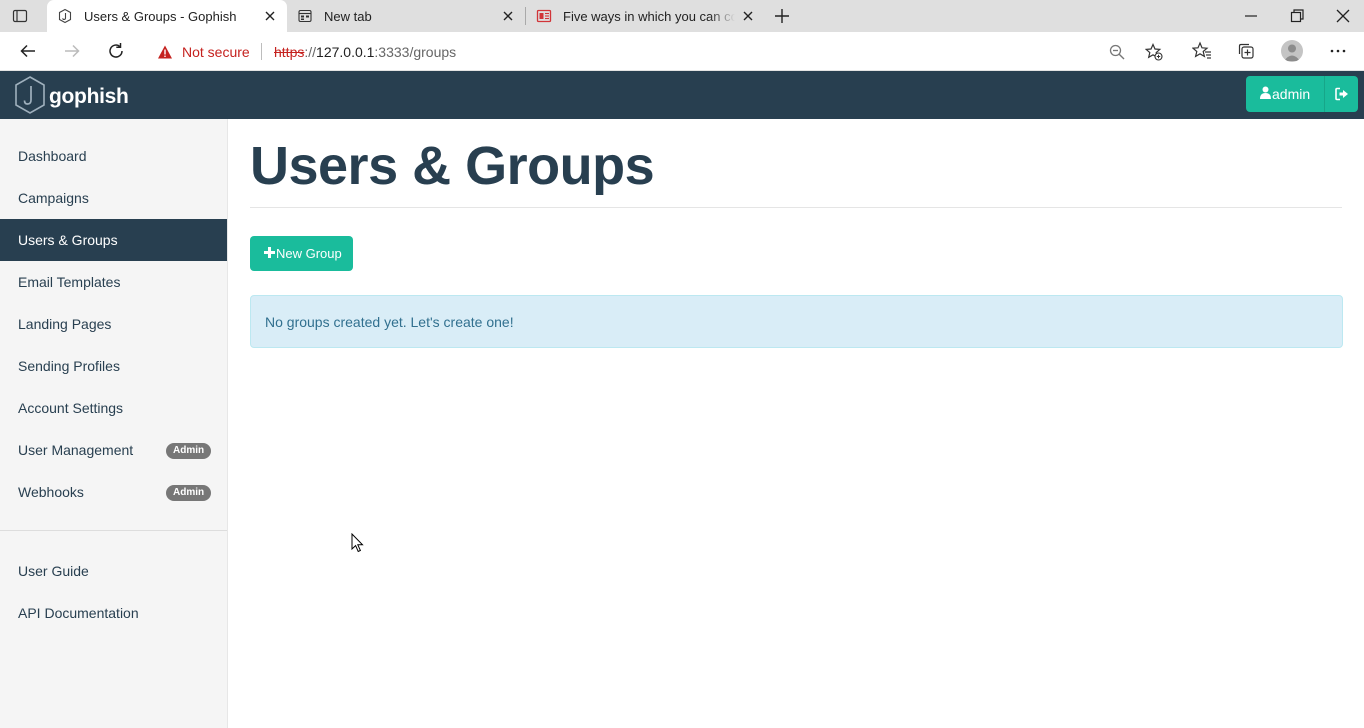 The height and width of the screenshot is (728, 1364). I want to click on tab-news-article: Five ways in which you can comb, so click(646, 16).